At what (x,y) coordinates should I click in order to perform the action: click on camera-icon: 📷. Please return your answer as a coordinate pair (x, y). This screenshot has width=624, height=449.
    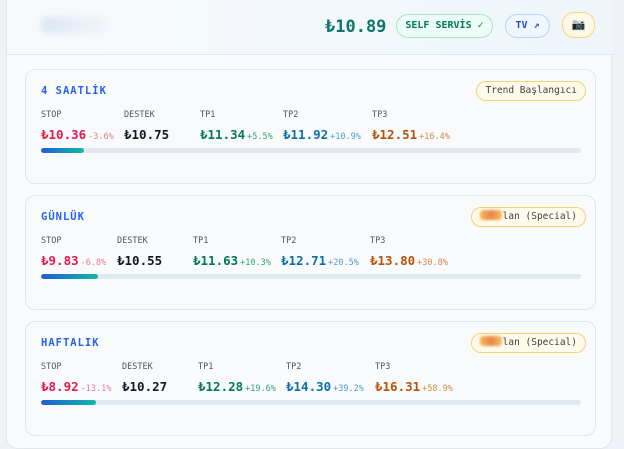
    Looking at the image, I should click on (578, 24).